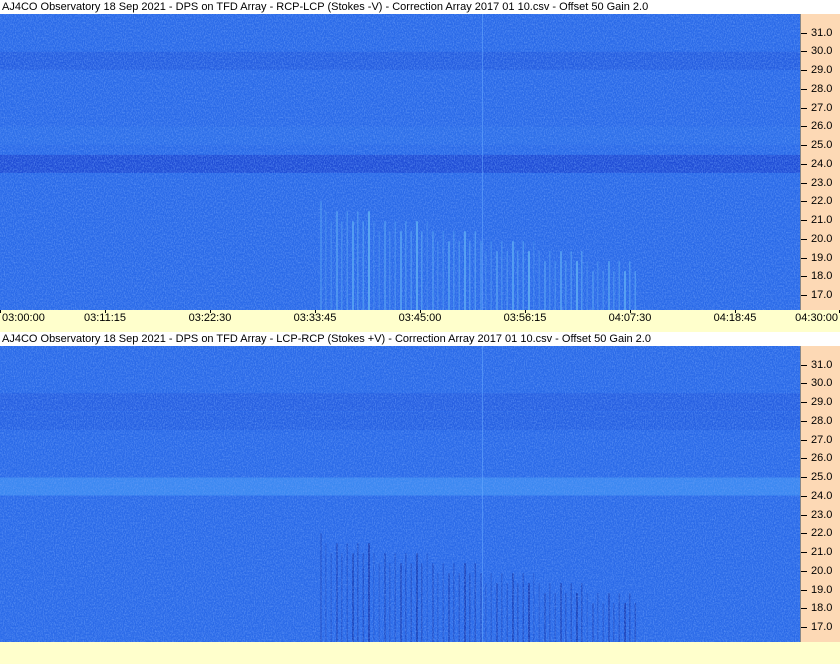  What do you see at coordinates (210, 318) in the screenshot?
I see `x-tick-label: 03:22:30` at bounding box center [210, 318].